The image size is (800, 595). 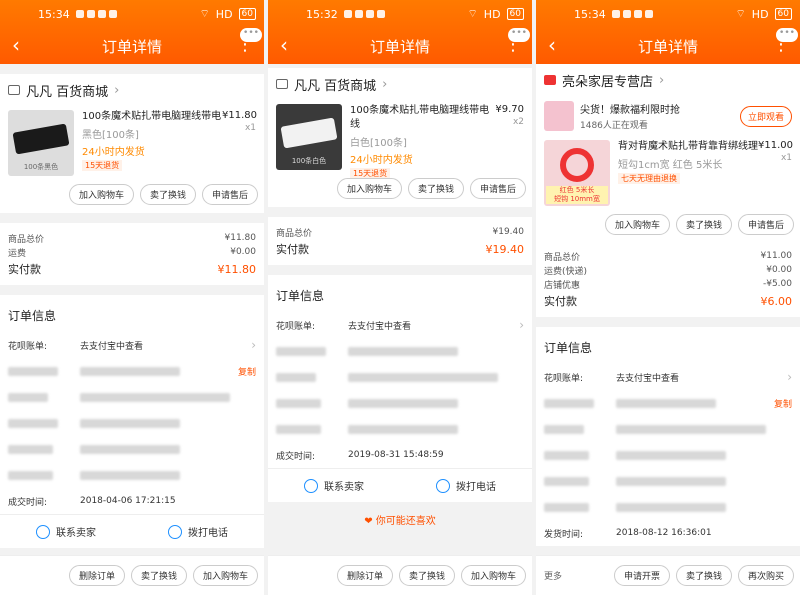 What do you see at coordinates (559, 116) in the screenshot?
I see `promo-thumbnail` at bounding box center [559, 116].